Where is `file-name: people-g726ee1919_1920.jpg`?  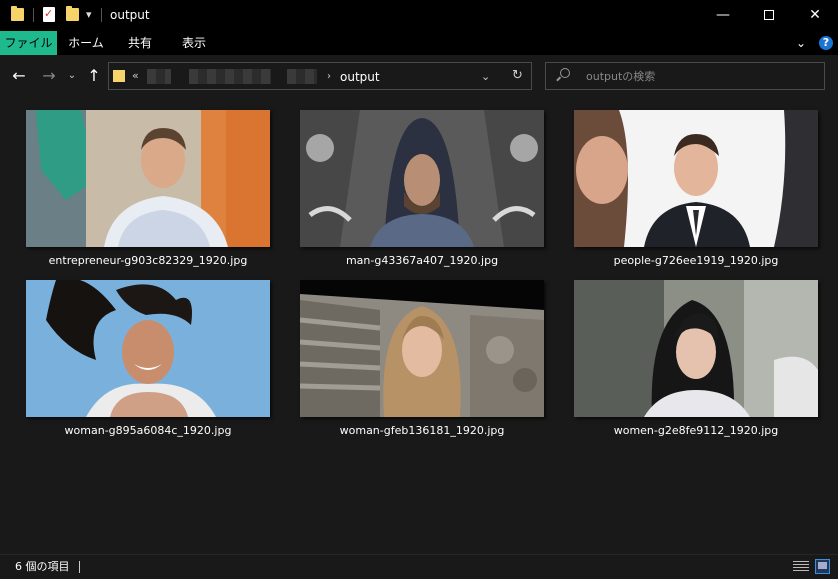 file-name: people-g726ee1919_1920.jpg is located at coordinates (696, 261).